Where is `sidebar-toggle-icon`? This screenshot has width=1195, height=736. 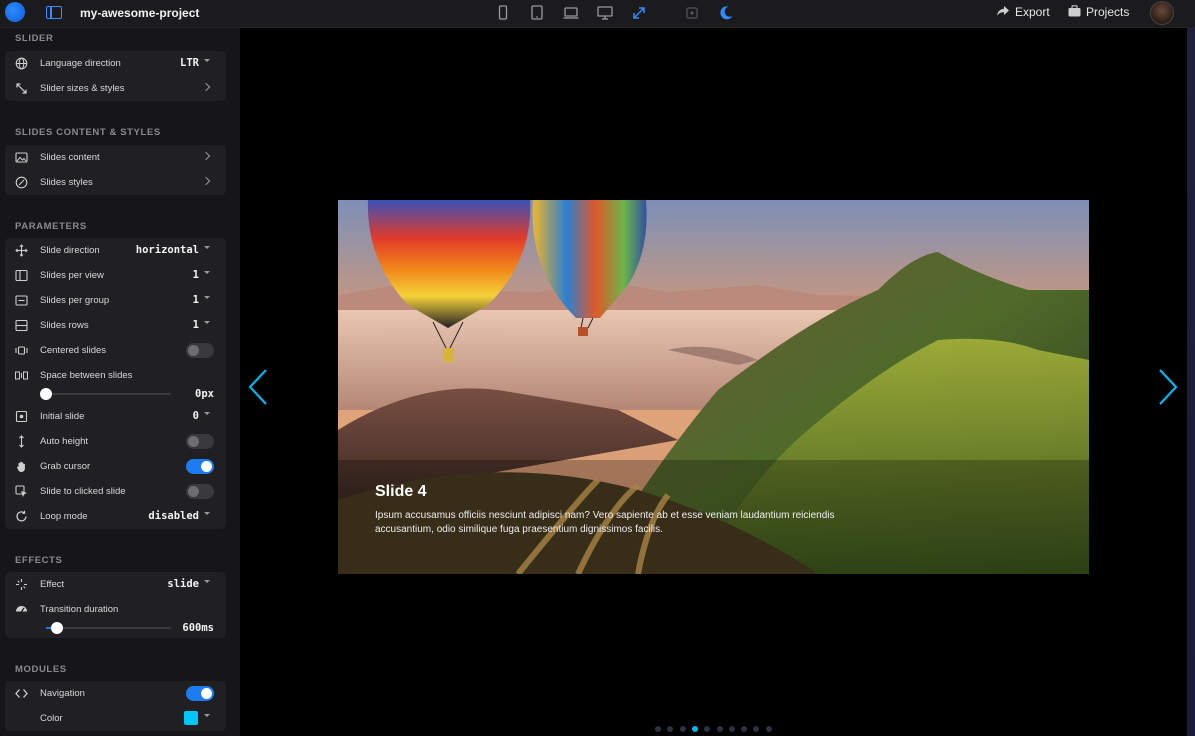 sidebar-toggle-icon is located at coordinates (54, 12).